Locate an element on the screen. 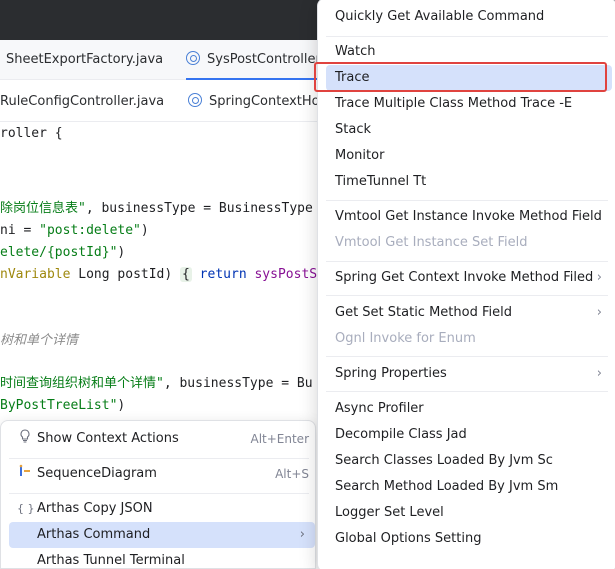  menu-item-label: Ognl Invoke for Enum is located at coordinates (405, 338).